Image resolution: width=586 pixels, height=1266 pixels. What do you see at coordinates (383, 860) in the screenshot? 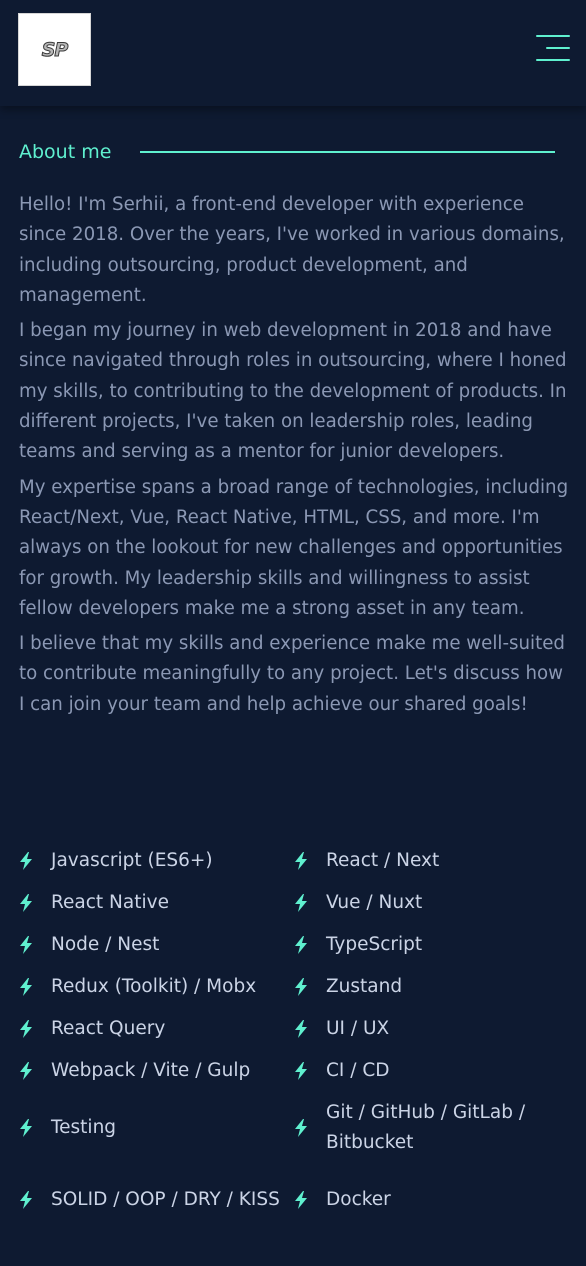
I see `skill-label: React / Next` at bounding box center [383, 860].